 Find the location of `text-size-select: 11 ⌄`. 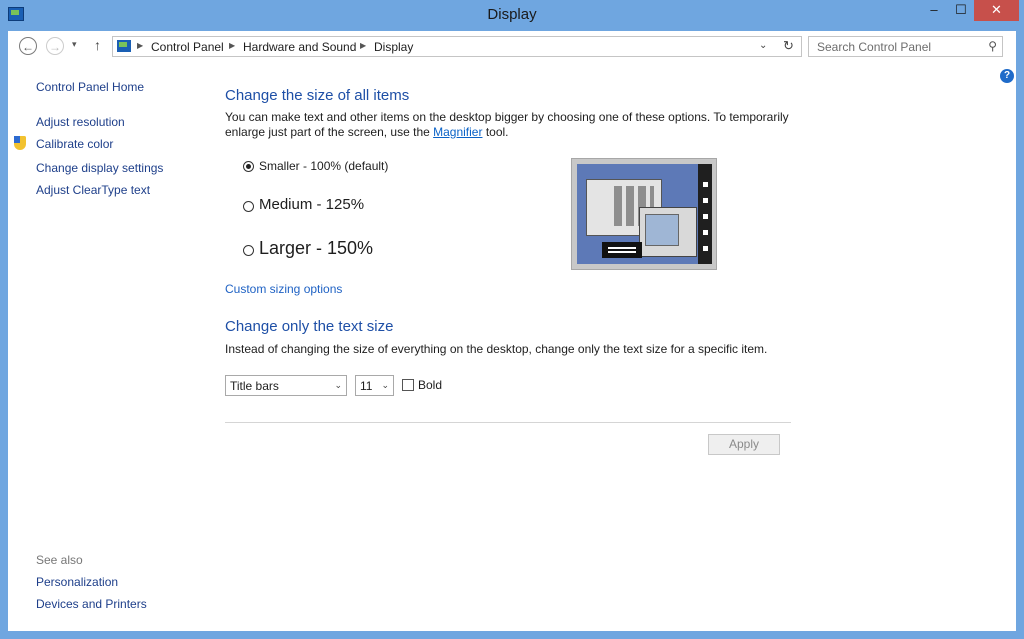

text-size-select: 11 ⌄ is located at coordinates (374, 385).